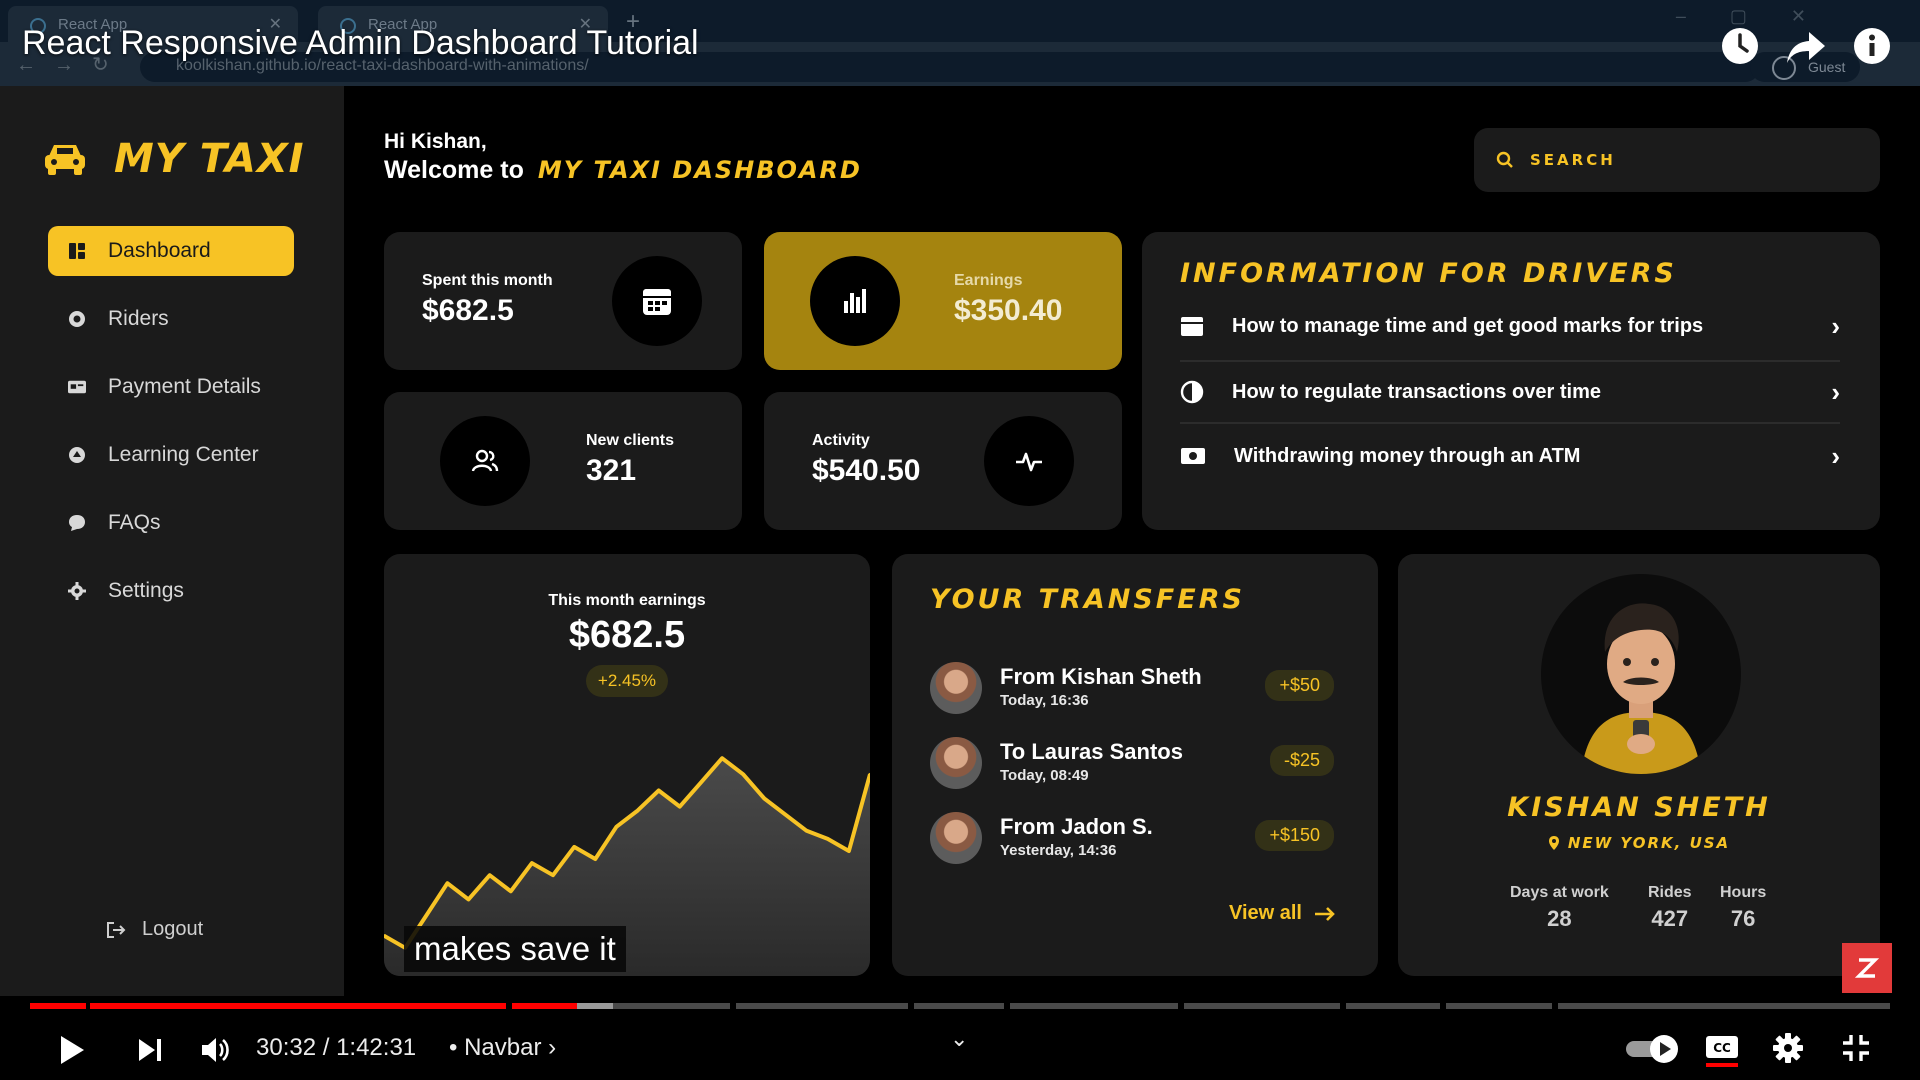  What do you see at coordinates (1407, 455) in the screenshot?
I see `info-item-text: Withdrawing money through an ATM` at bounding box center [1407, 455].